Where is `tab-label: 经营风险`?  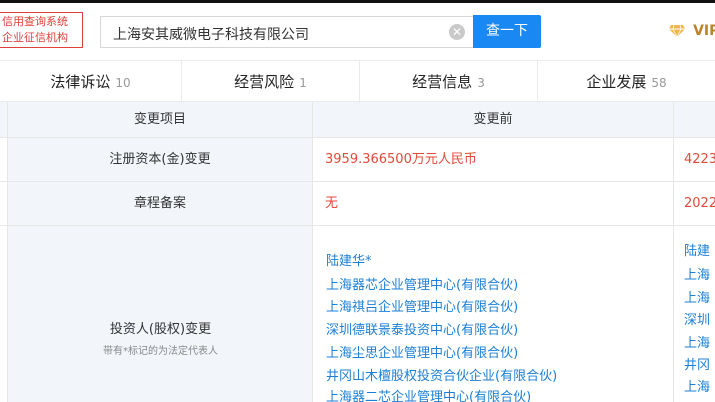 tab-label: 经营风险 is located at coordinates (264, 82).